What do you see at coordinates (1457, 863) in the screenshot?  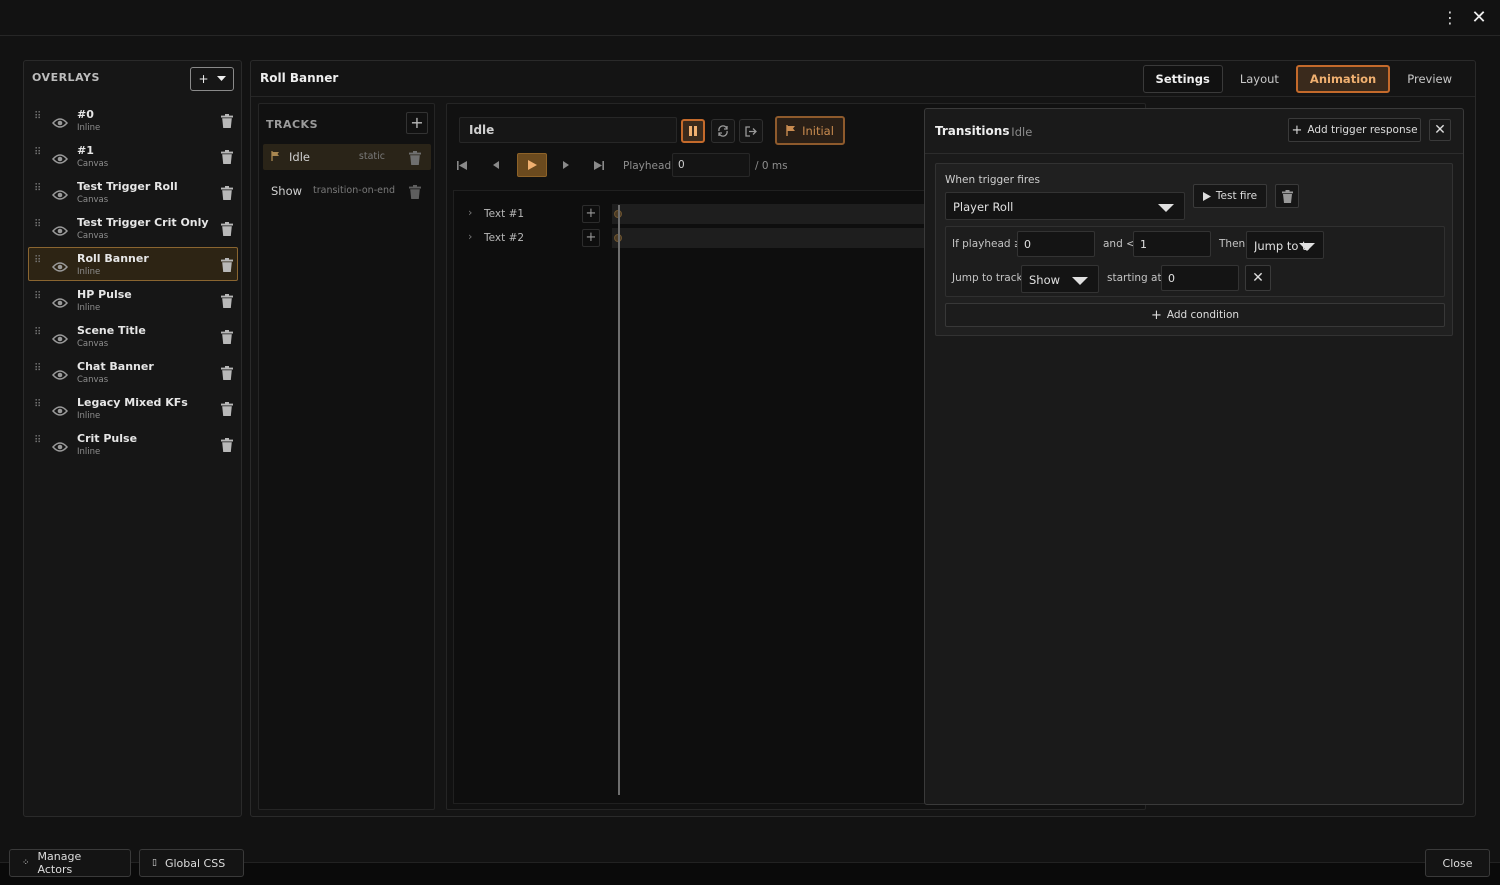 I see `close-button: Close` at bounding box center [1457, 863].